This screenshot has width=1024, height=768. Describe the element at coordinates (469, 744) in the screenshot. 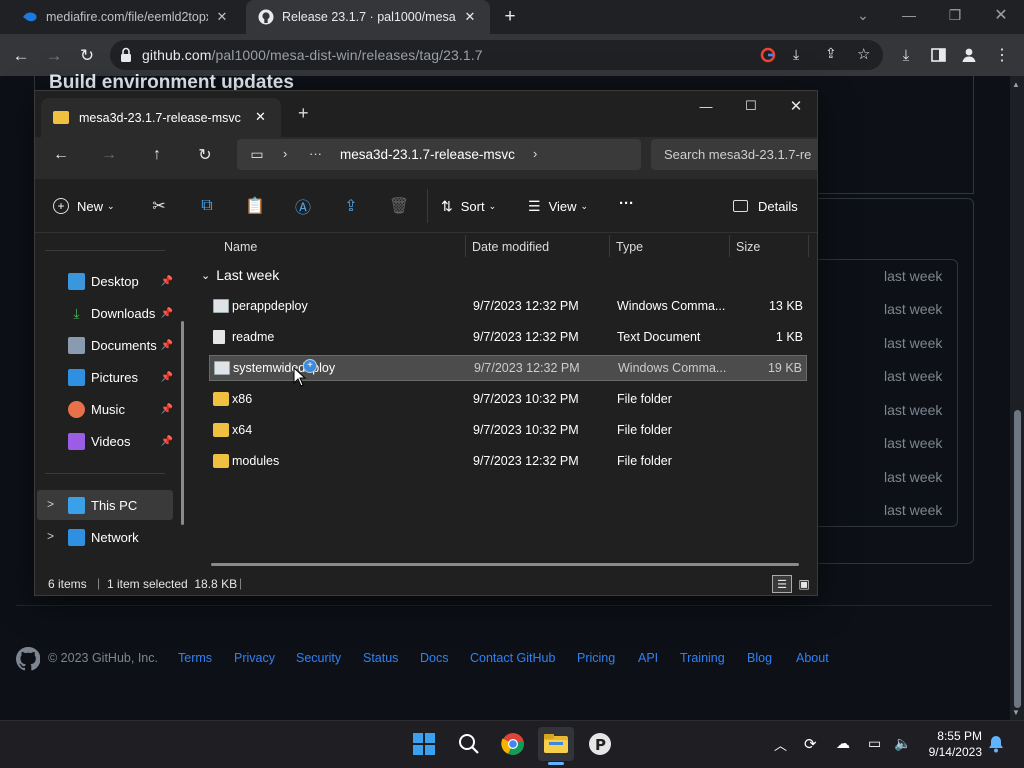

I see `search-icon` at that location.